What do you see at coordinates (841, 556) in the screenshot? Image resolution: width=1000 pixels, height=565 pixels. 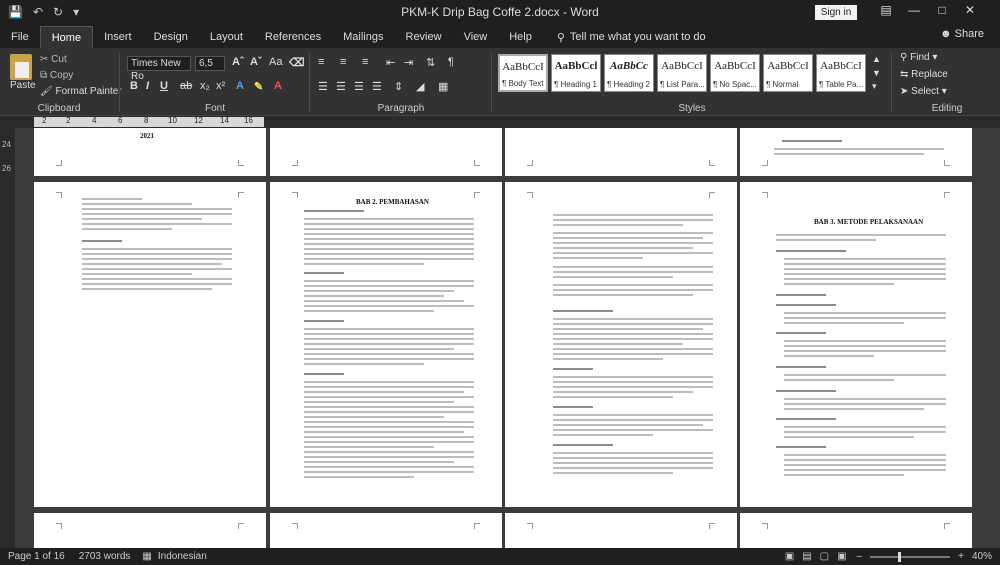 I see `web-layout-icon: ▣` at bounding box center [841, 556].